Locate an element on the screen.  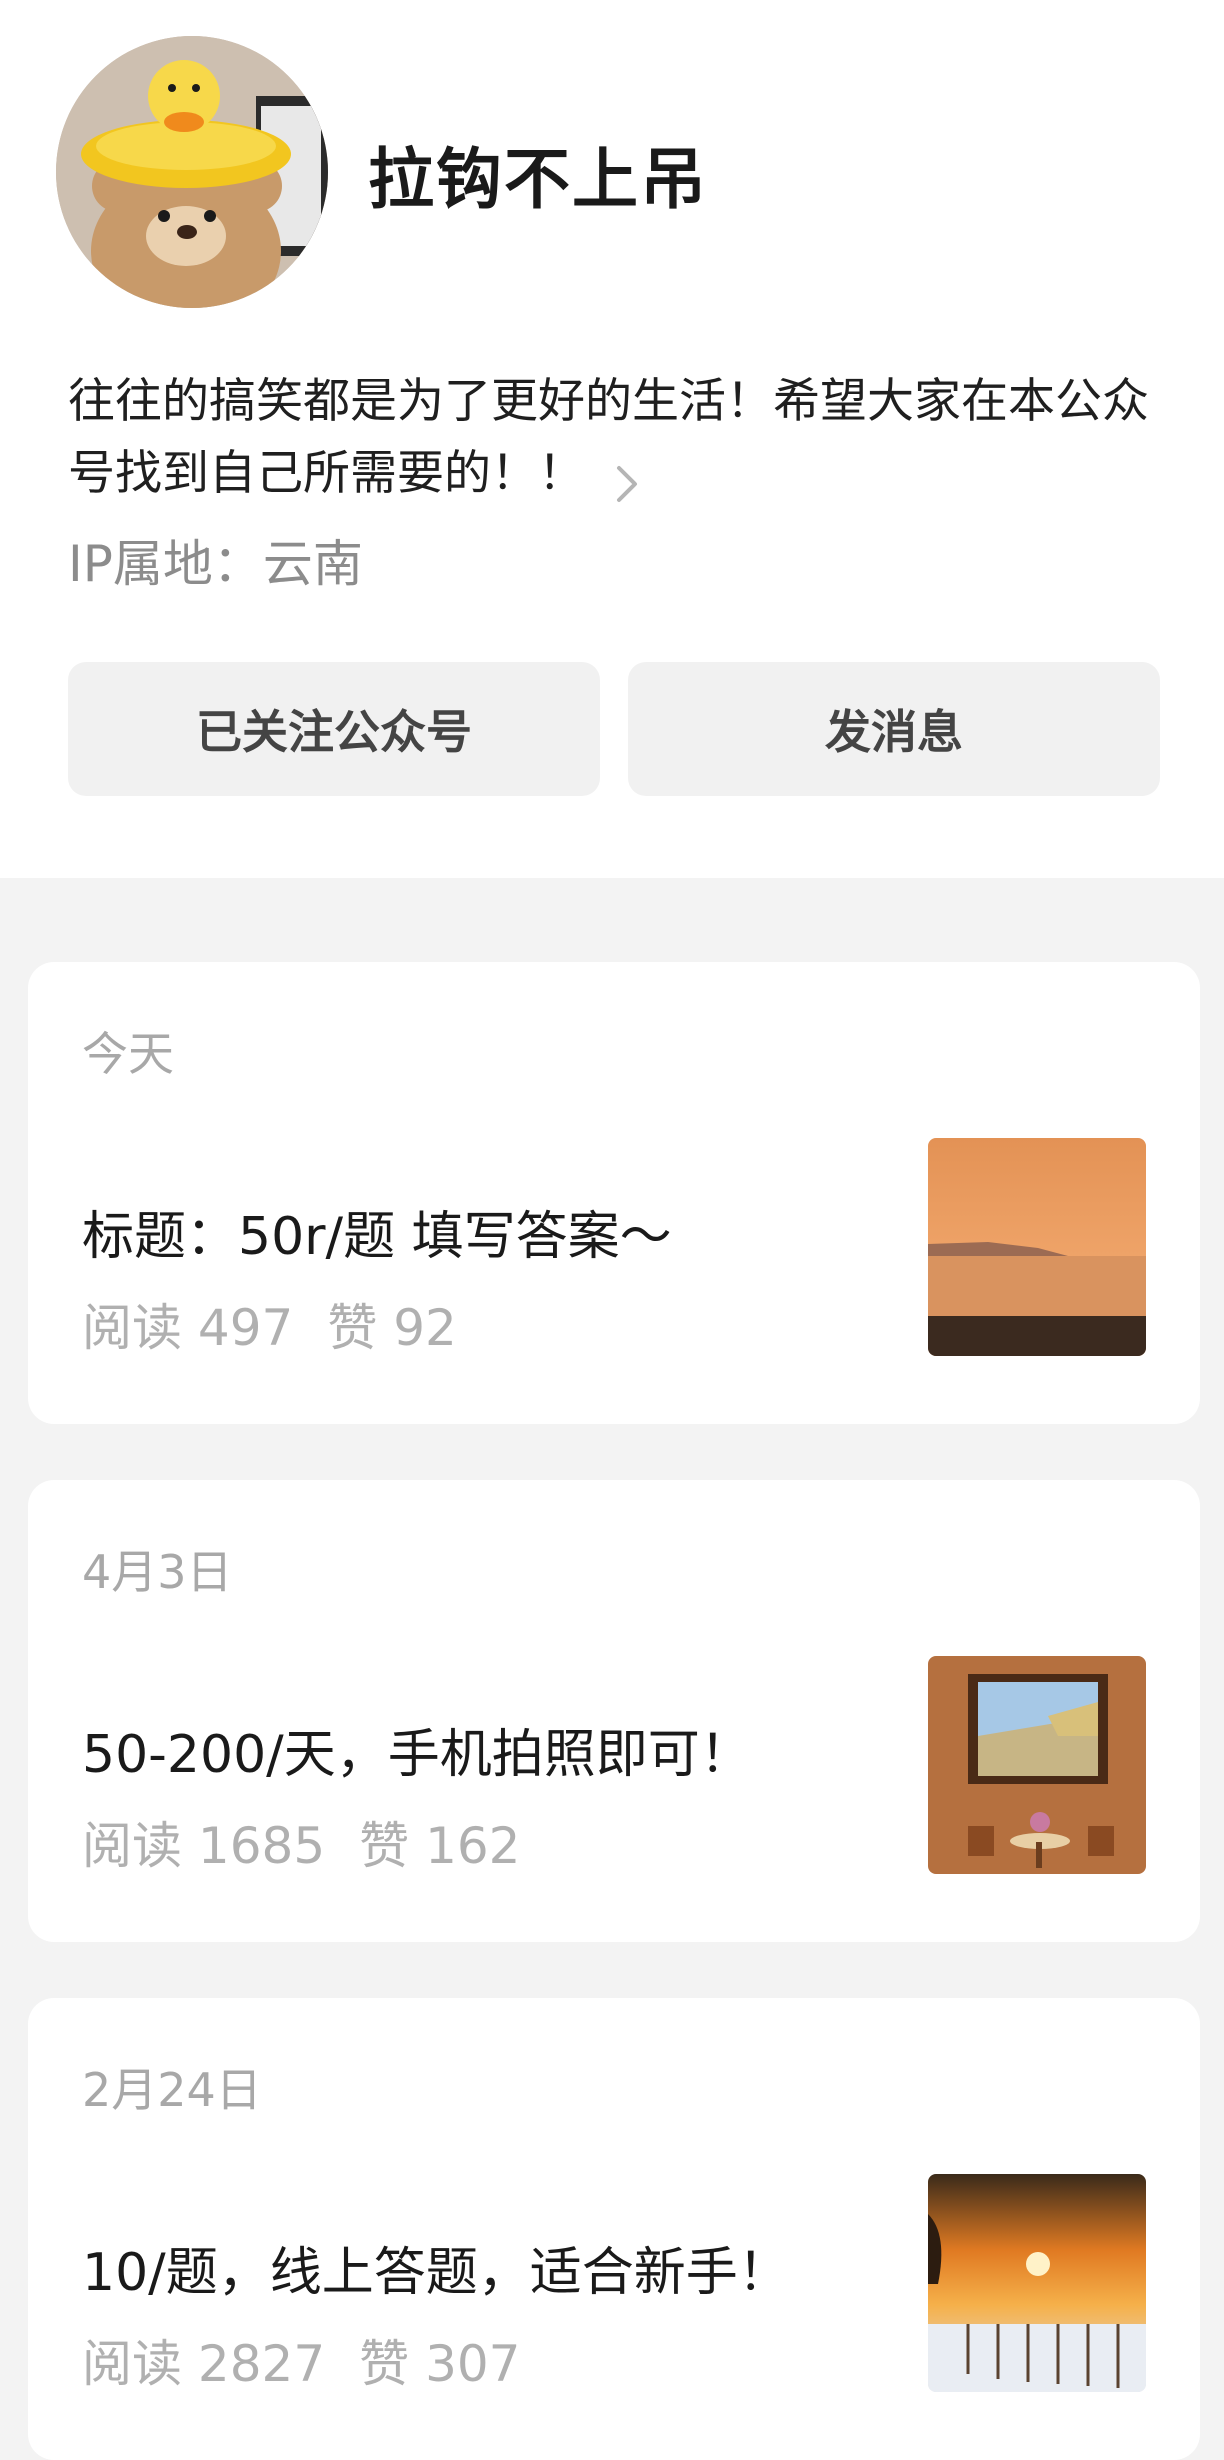
ip-location: IP属地：云南 is located at coordinates (215, 560).